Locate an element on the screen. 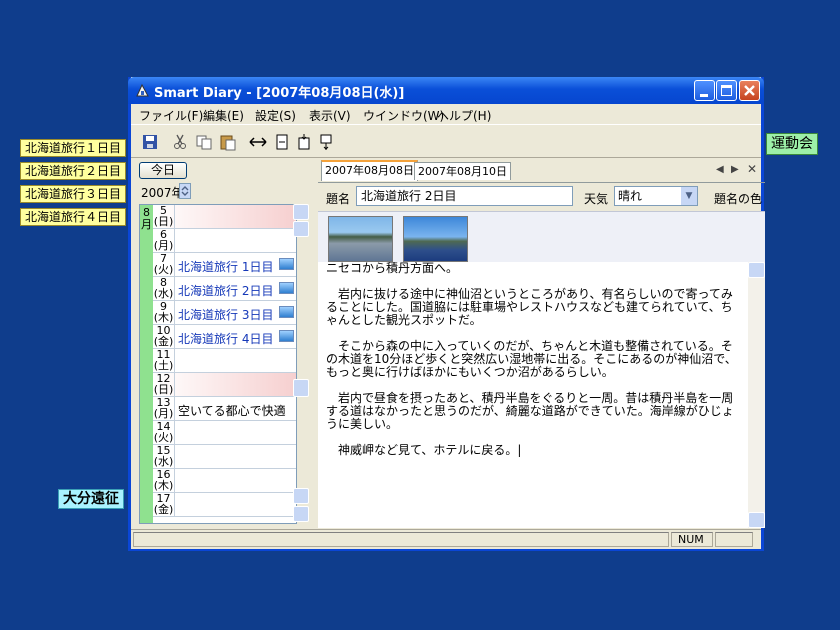 The image size is (840, 630). day-of-week: (日) is located at coordinates (163, 389).